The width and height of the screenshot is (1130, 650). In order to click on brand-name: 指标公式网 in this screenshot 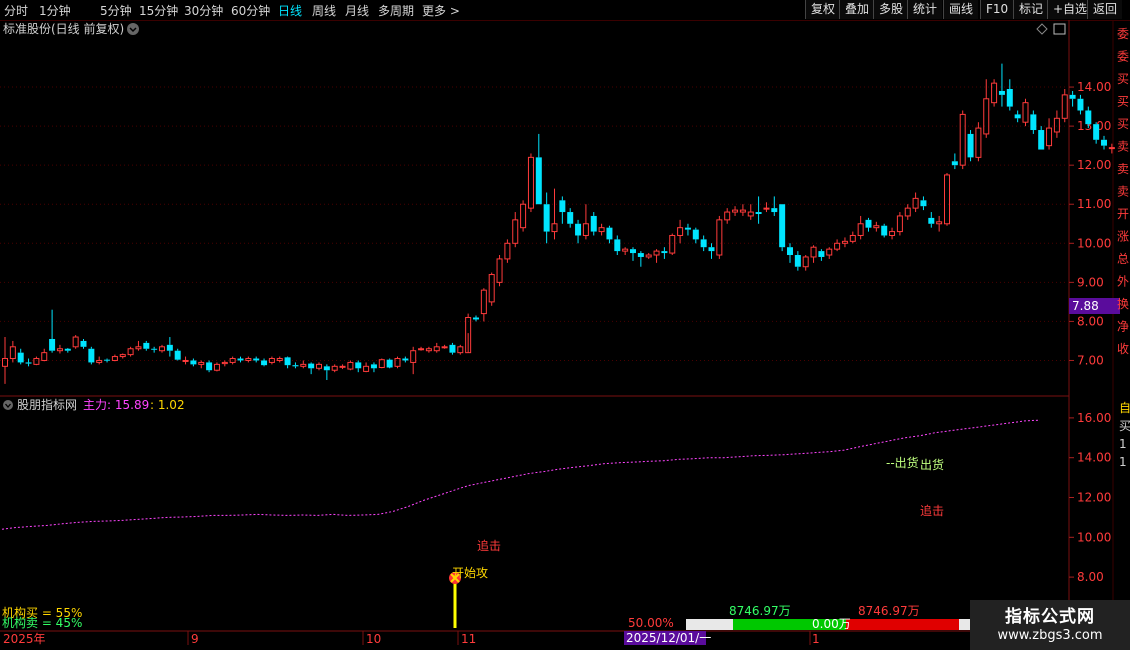, I will do `click(1050, 617)`.